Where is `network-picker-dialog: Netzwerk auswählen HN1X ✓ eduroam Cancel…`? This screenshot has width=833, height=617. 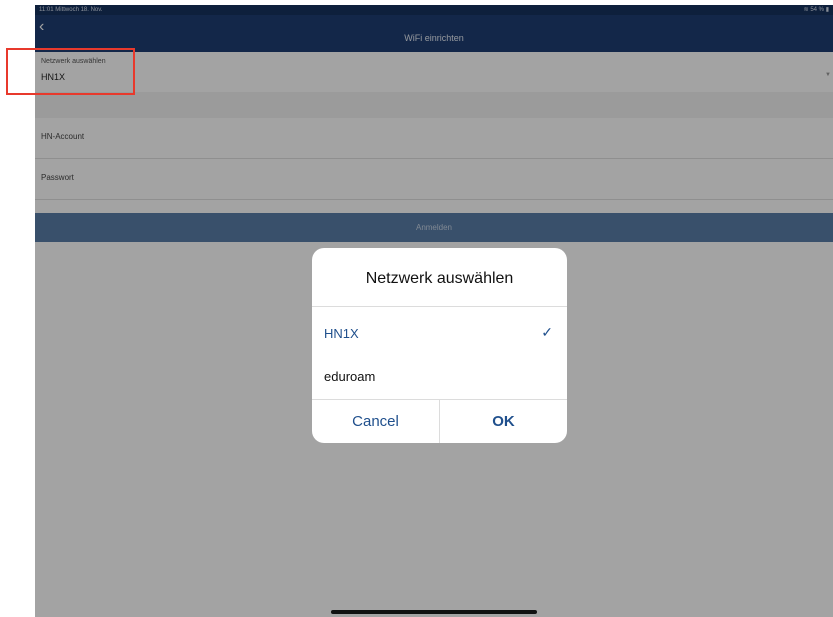 network-picker-dialog: Netzwerk auswählen HN1X ✓ eduroam Cancel… is located at coordinates (439, 345).